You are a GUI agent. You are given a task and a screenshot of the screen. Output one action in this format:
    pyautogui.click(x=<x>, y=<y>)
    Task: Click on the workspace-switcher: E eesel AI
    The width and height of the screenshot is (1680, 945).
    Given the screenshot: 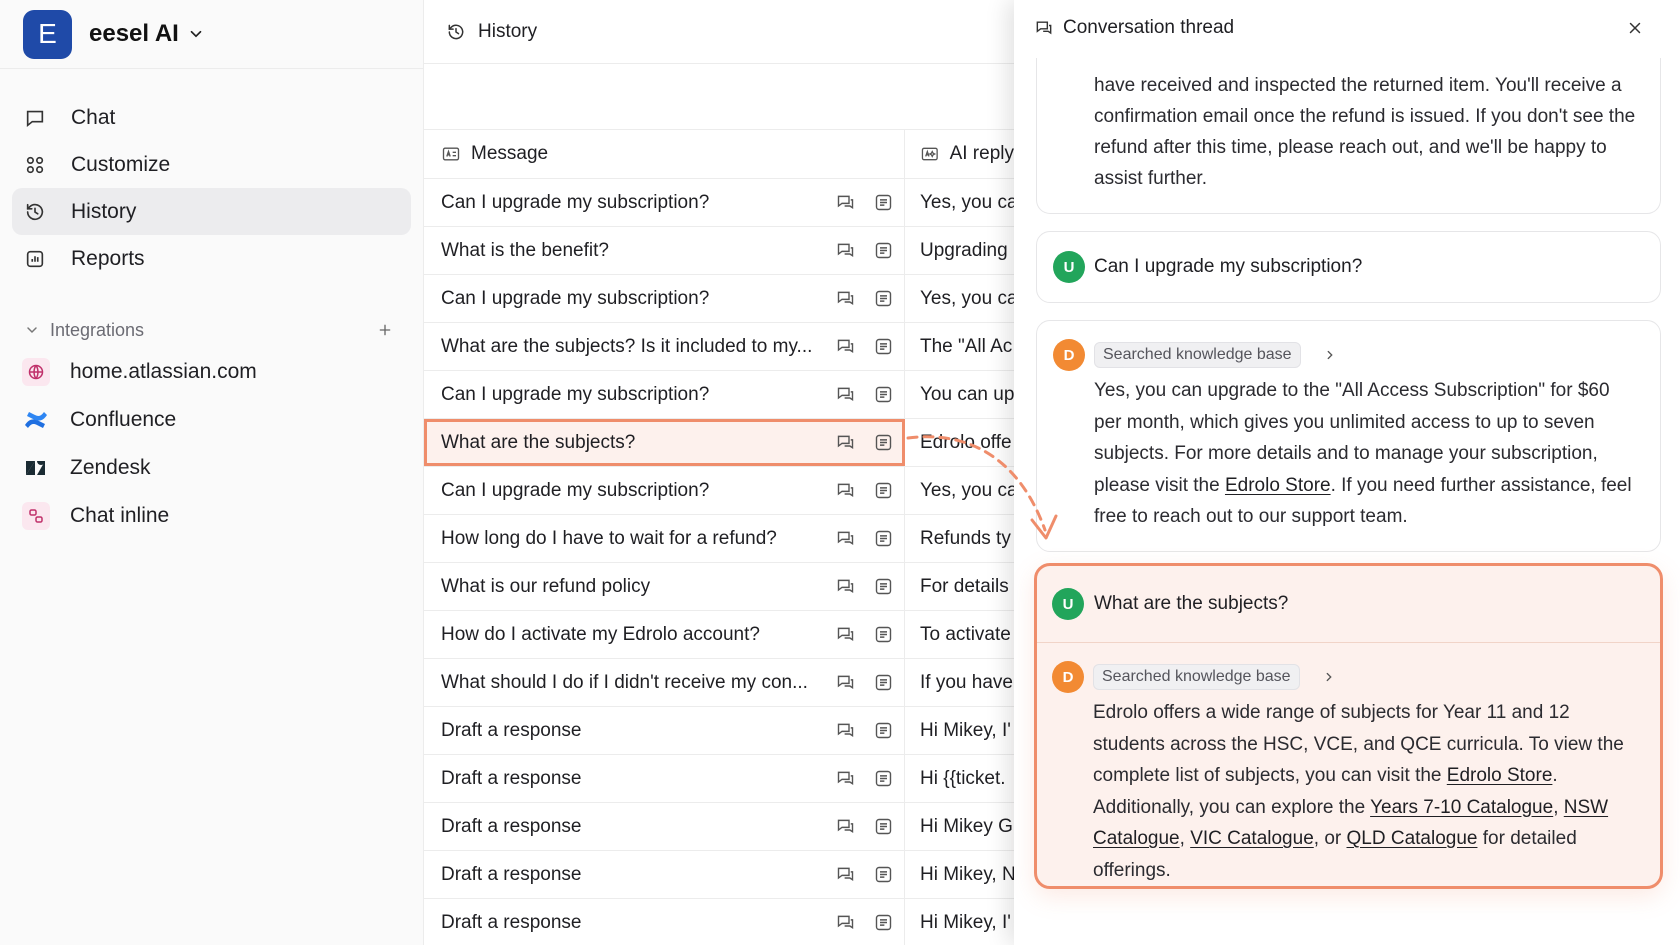 What is the action you would take?
    pyautogui.click(x=211, y=34)
    